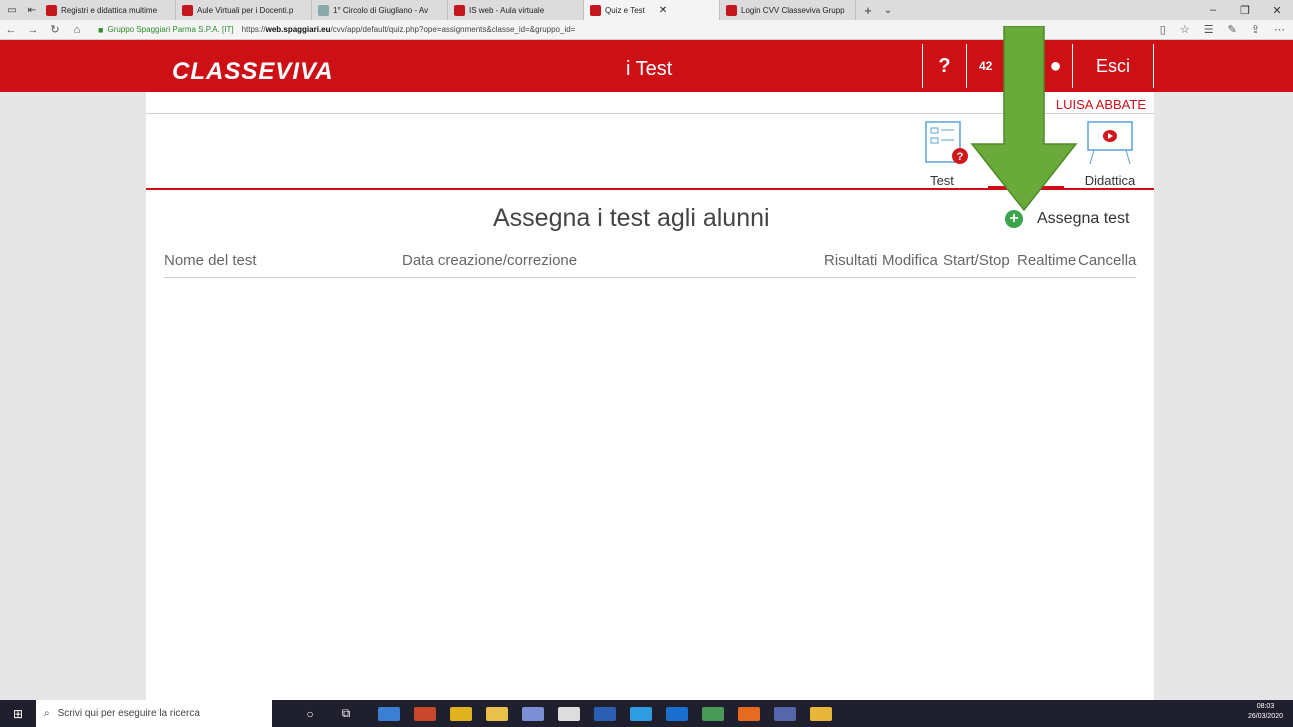 This screenshot has width=1293, height=727. I want to click on close-window-icon: ✕, so click(1277, 10).